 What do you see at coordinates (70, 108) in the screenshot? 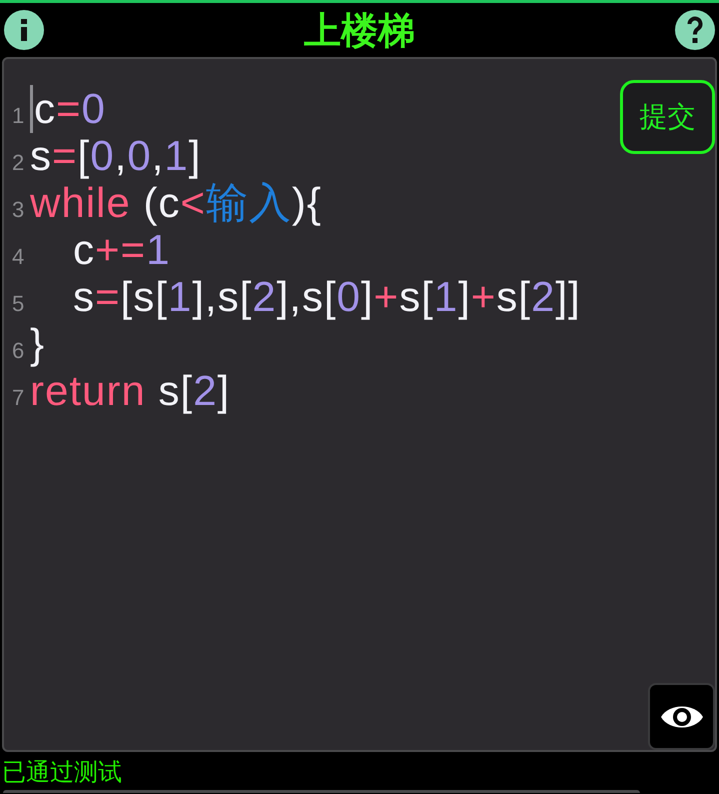
I see `code-line: c=0` at bounding box center [70, 108].